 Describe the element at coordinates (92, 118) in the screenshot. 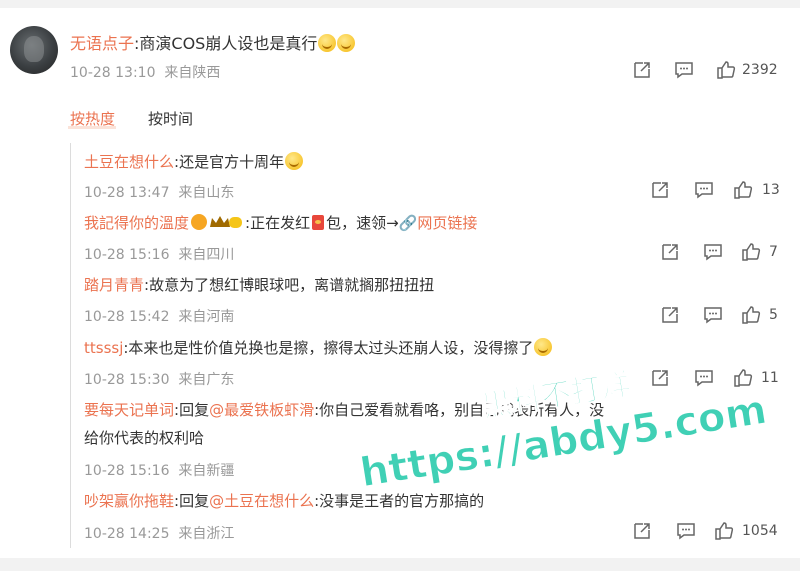

I see `tab-sort-hot: 按热度` at that location.